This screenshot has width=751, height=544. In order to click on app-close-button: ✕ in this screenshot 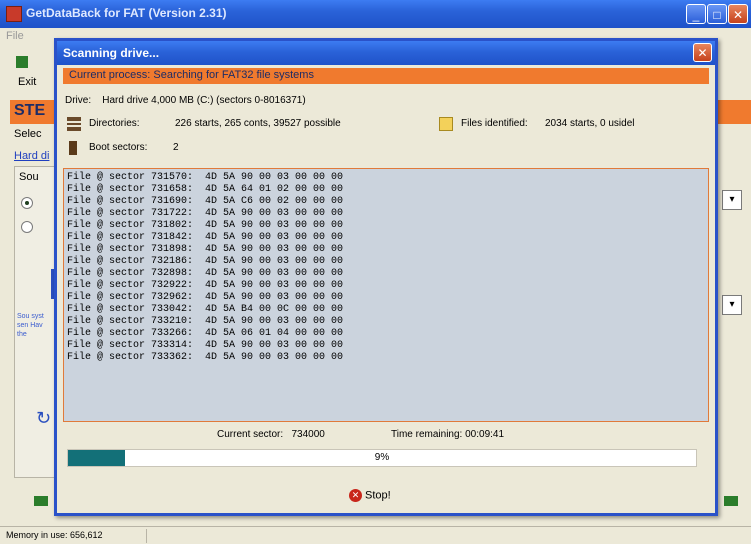, I will do `click(738, 14)`.